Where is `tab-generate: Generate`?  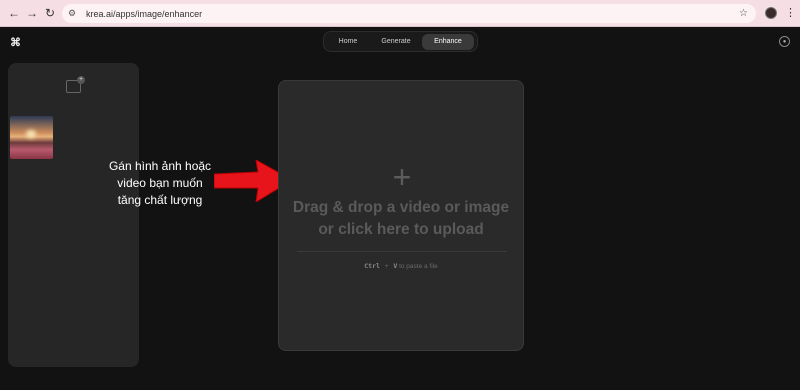
tab-generate: Generate is located at coordinates (396, 42).